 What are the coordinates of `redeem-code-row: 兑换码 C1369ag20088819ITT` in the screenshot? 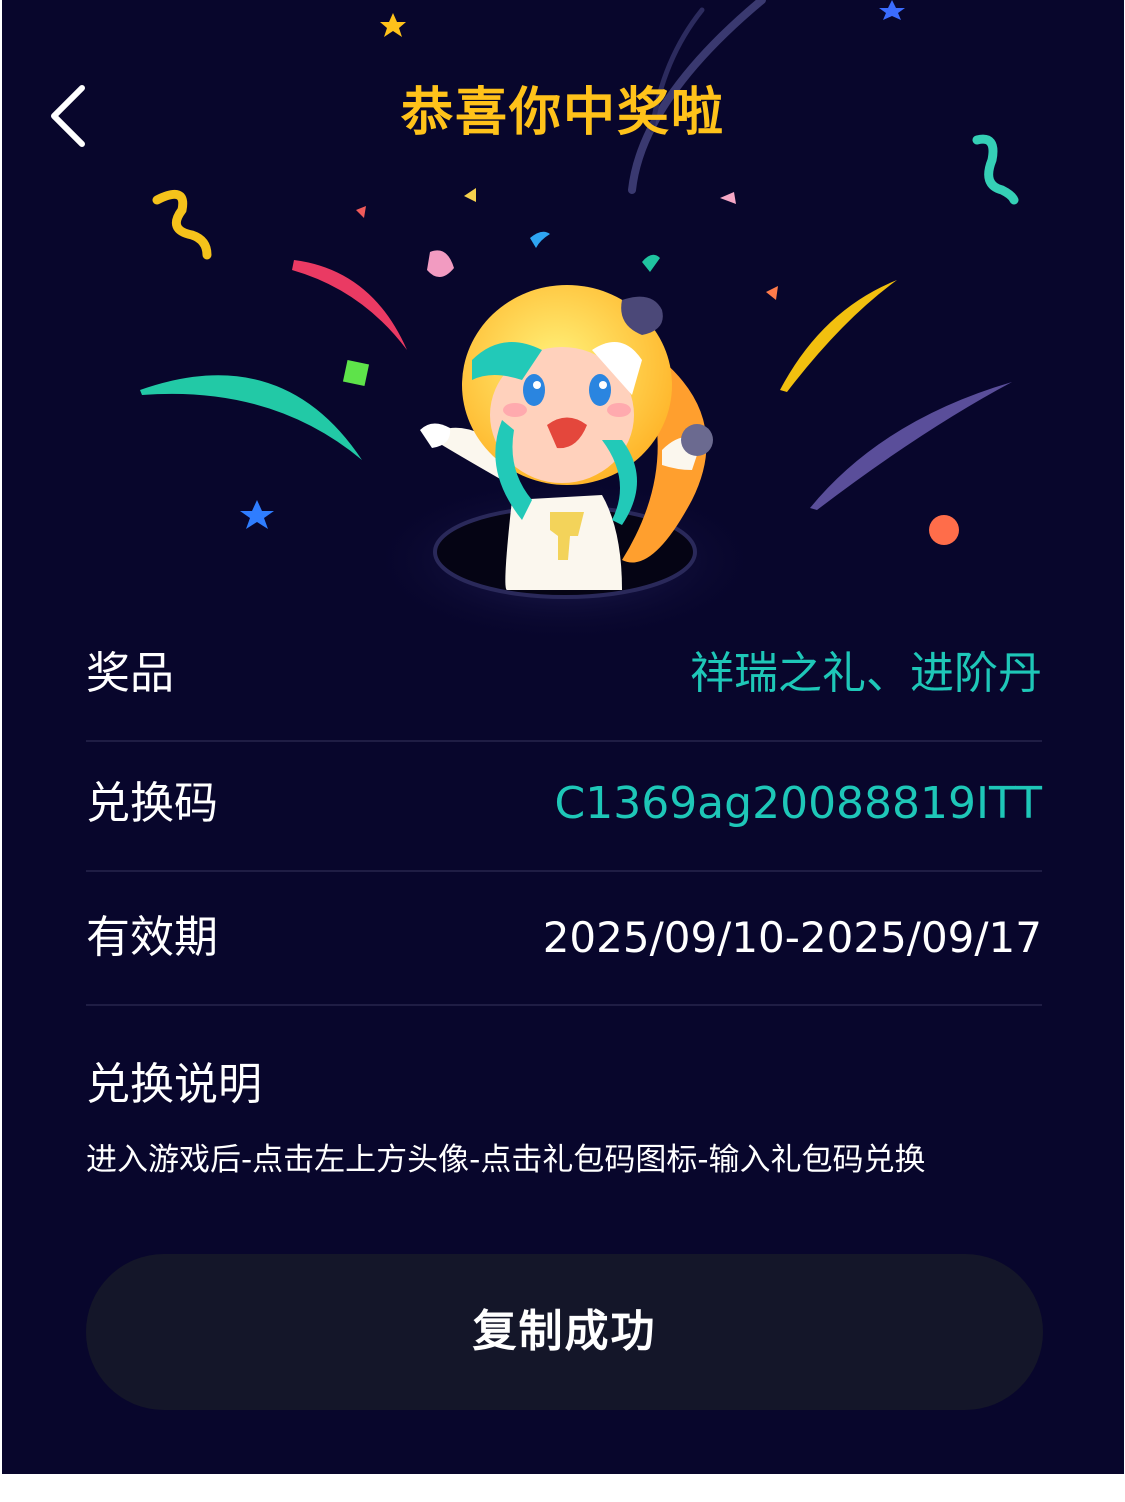 It's located at (564, 805).